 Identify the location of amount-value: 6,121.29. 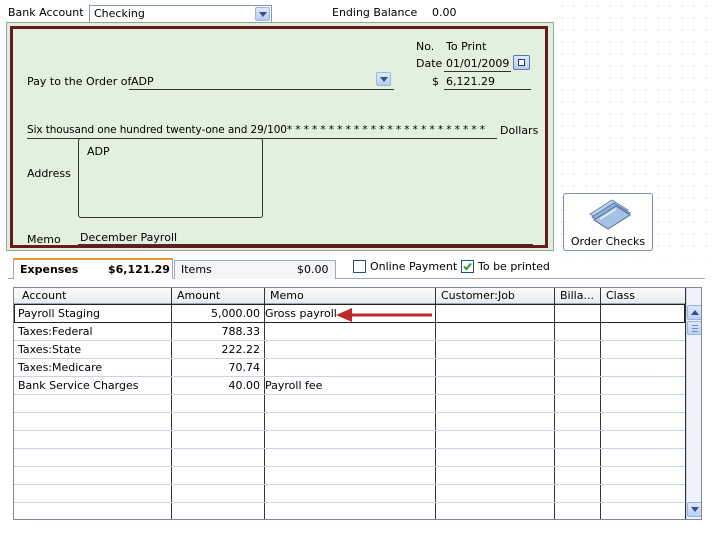
(470, 81).